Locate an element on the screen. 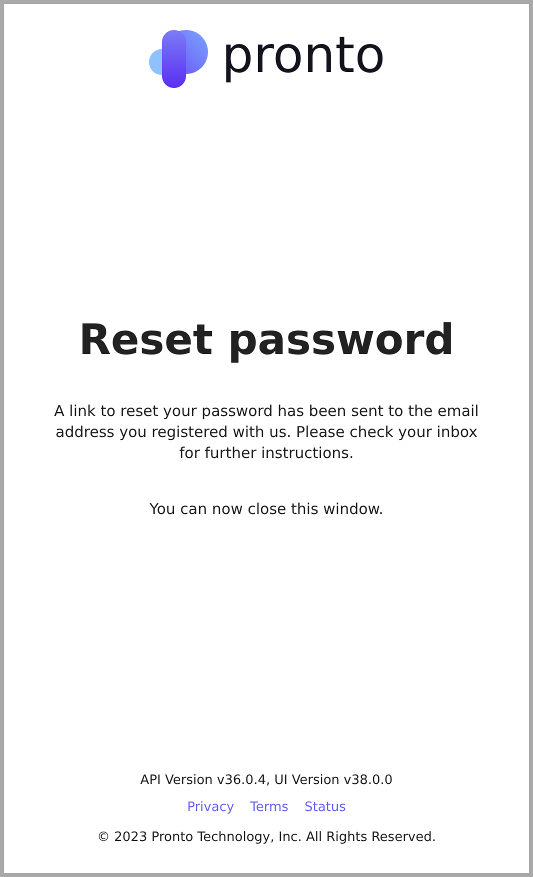 The width and height of the screenshot is (533, 877). footer-link: Privacy is located at coordinates (210, 808).